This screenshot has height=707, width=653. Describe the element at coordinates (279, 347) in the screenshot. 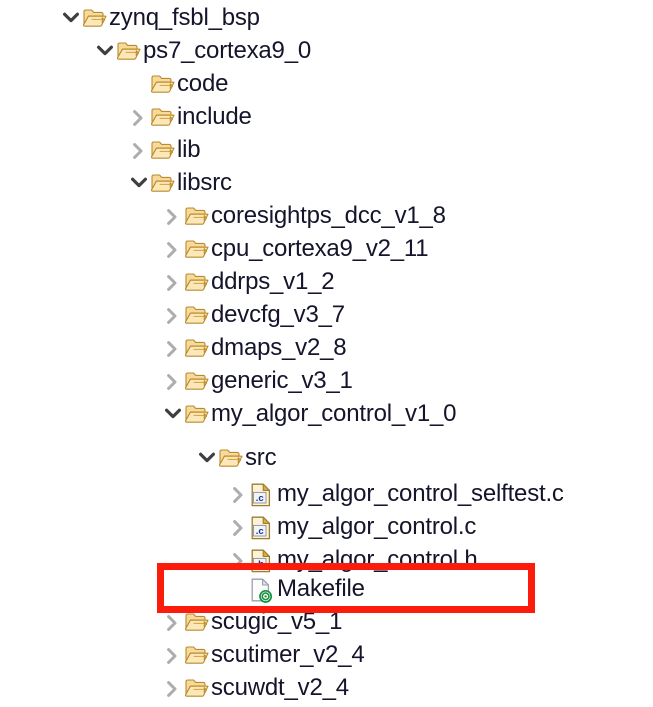

I see `tree-item-label: dmaps_v2_8` at that location.